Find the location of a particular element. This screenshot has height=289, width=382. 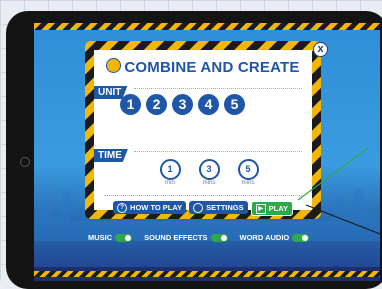

close-icon: x is located at coordinates (320, 49).